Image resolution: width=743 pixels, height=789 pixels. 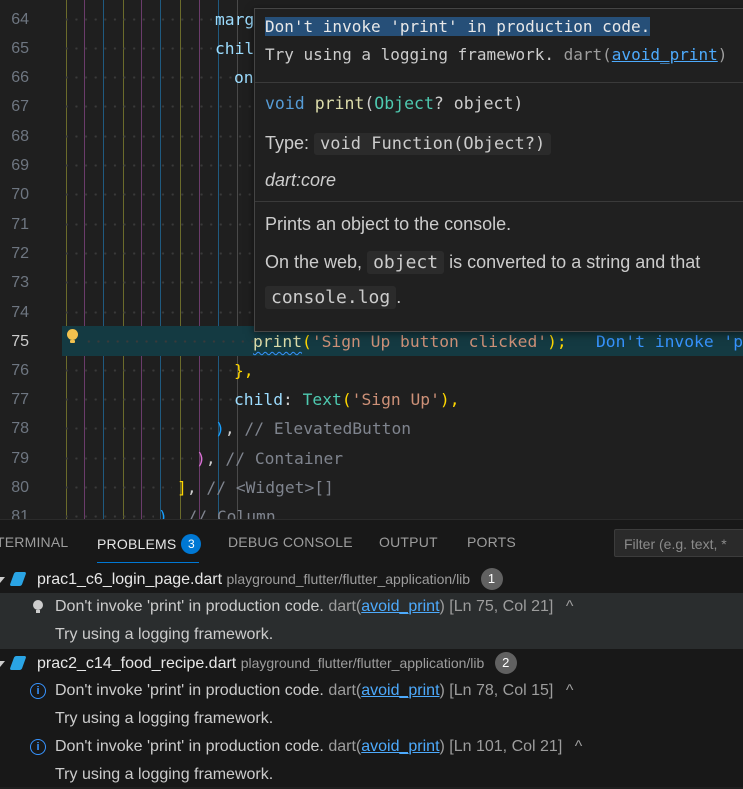 I want to click on doc-text: ., so click(x=399, y=297).